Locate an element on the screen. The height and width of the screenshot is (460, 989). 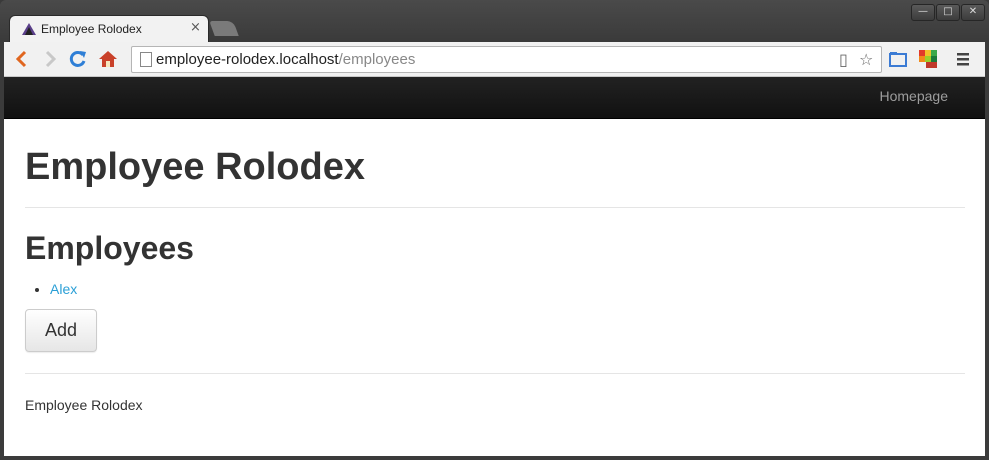
list-item: Alex is located at coordinates (63, 289).